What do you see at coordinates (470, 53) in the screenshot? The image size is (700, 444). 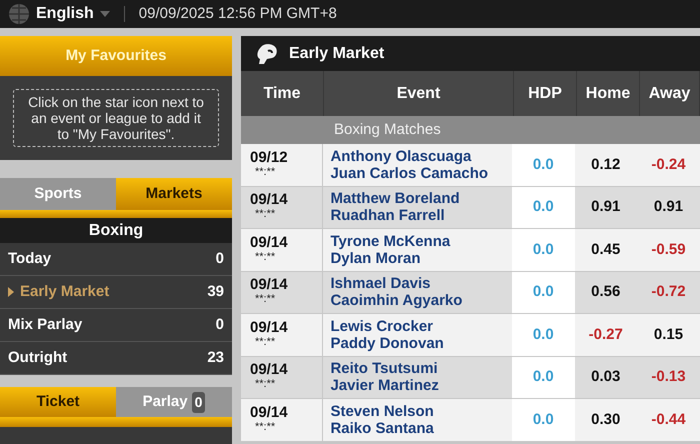 I see `market-header: Early Market` at bounding box center [470, 53].